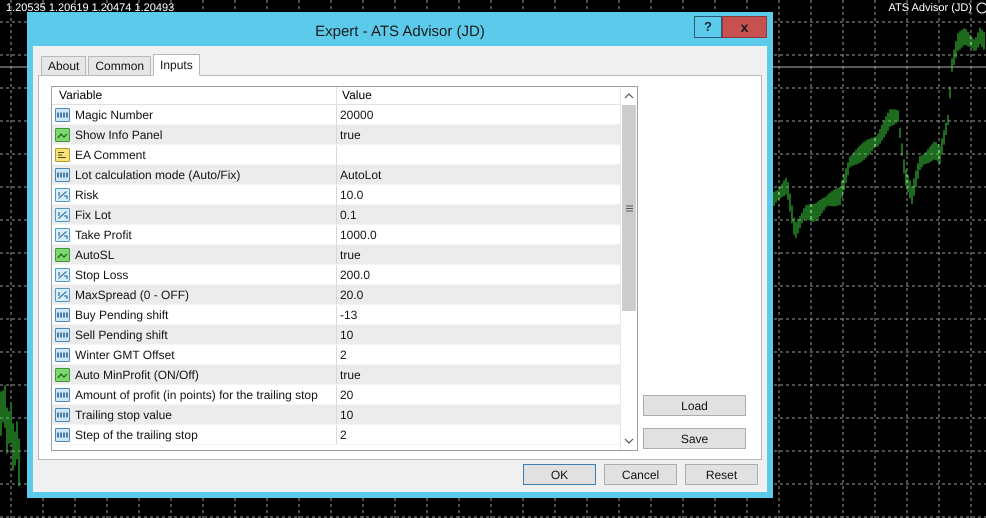 The width and height of the screenshot is (986, 518). I want to click on variable-value: -13, so click(349, 315).